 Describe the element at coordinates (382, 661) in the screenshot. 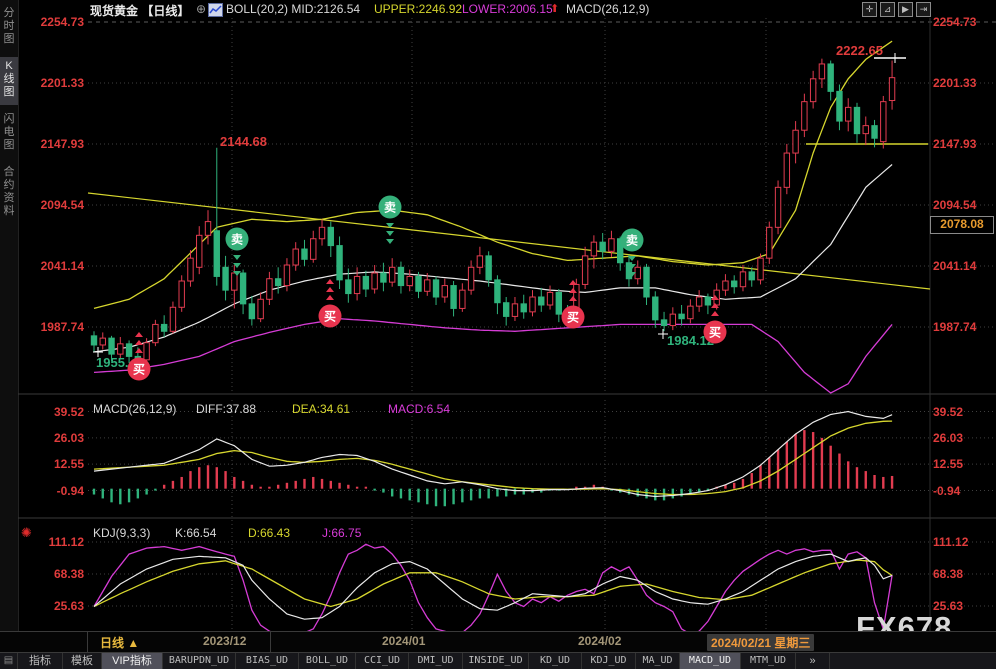

I see `tab-cci_ud: CCI_UD` at that location.